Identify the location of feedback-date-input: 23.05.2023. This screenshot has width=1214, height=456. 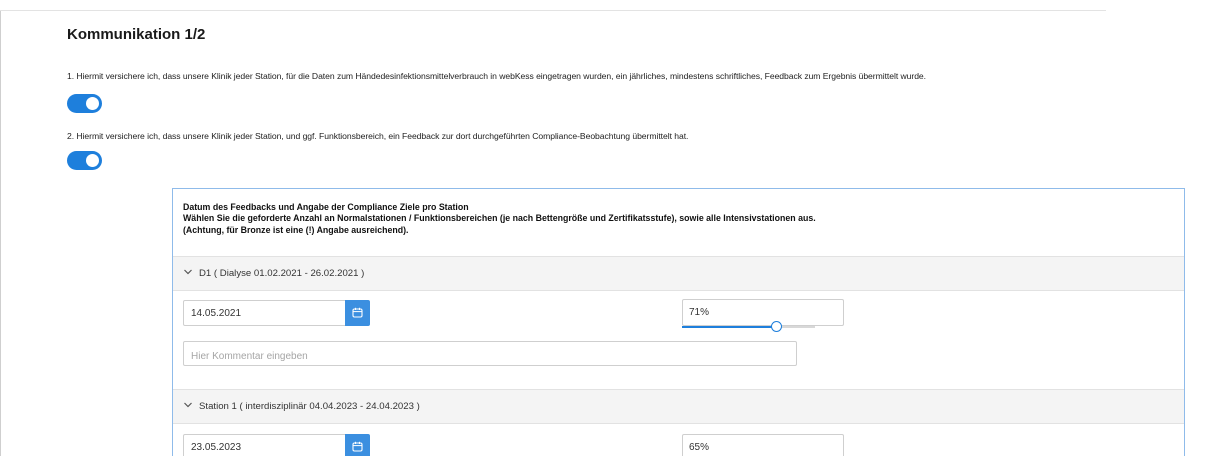
(264, 445).